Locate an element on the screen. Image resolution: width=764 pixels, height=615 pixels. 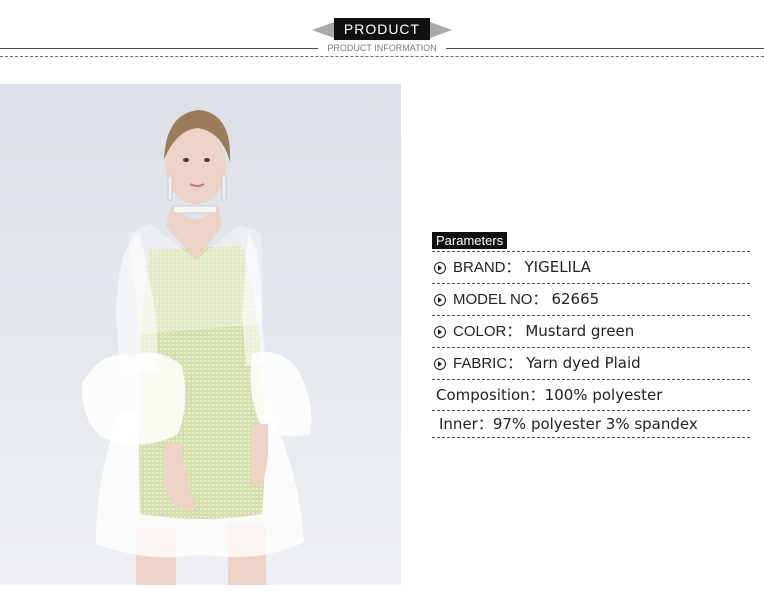
param-row-inner: Inner：97% polyester 3% spandex is located at coordinates (591, 424).